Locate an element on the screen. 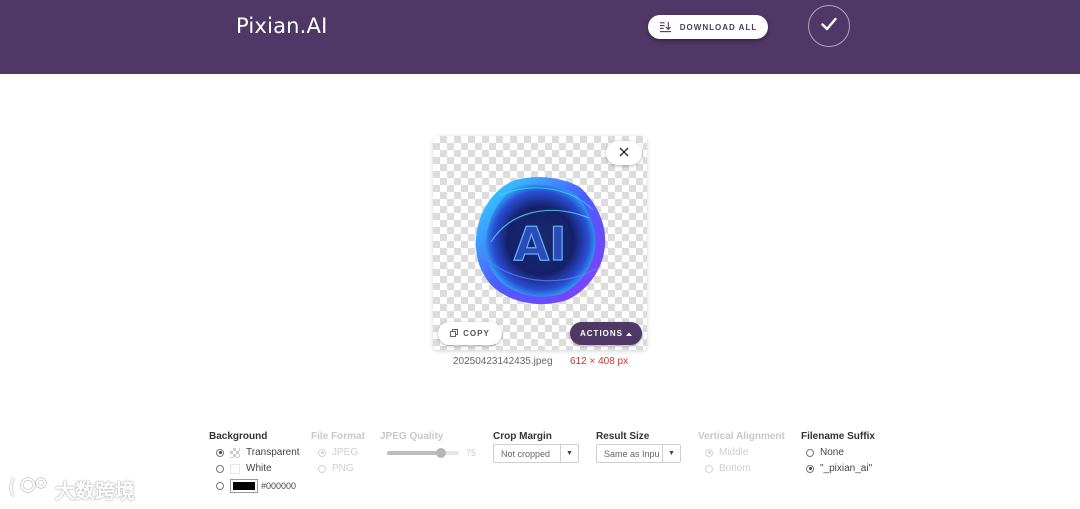  option-label: "_pixian_ai" is located at coordinates (846, 468).